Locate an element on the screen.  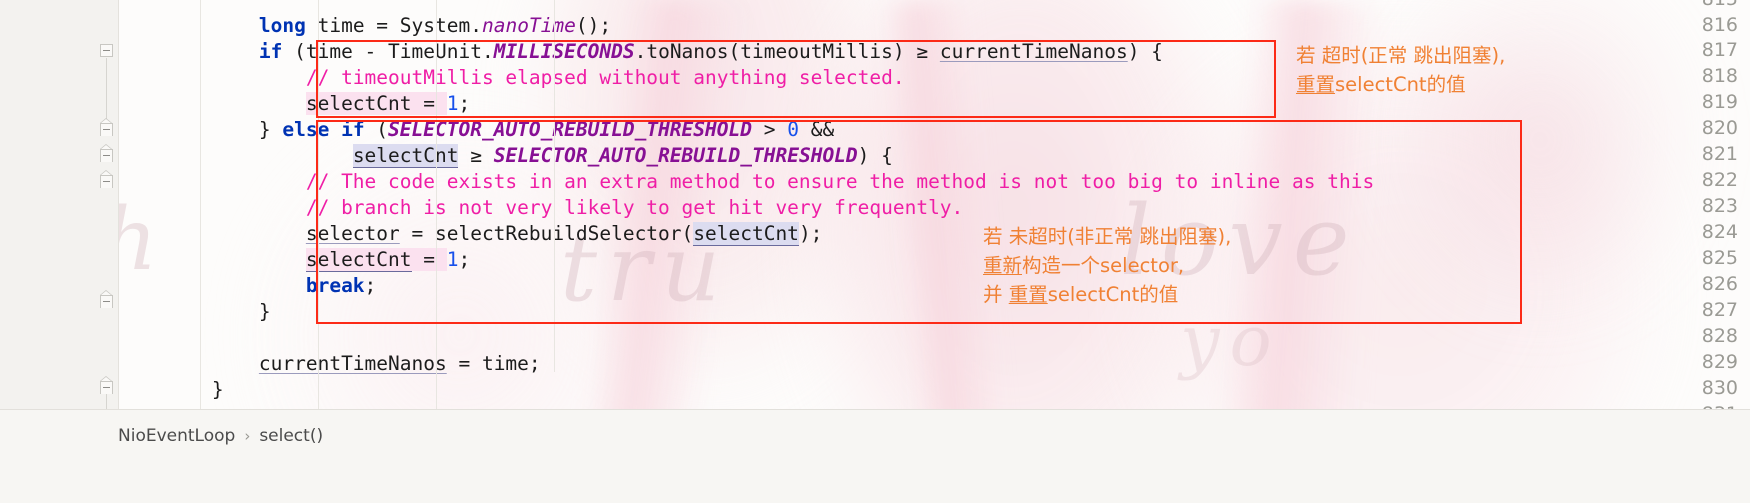
code-keyword: if is located at coordinates (270, 51).